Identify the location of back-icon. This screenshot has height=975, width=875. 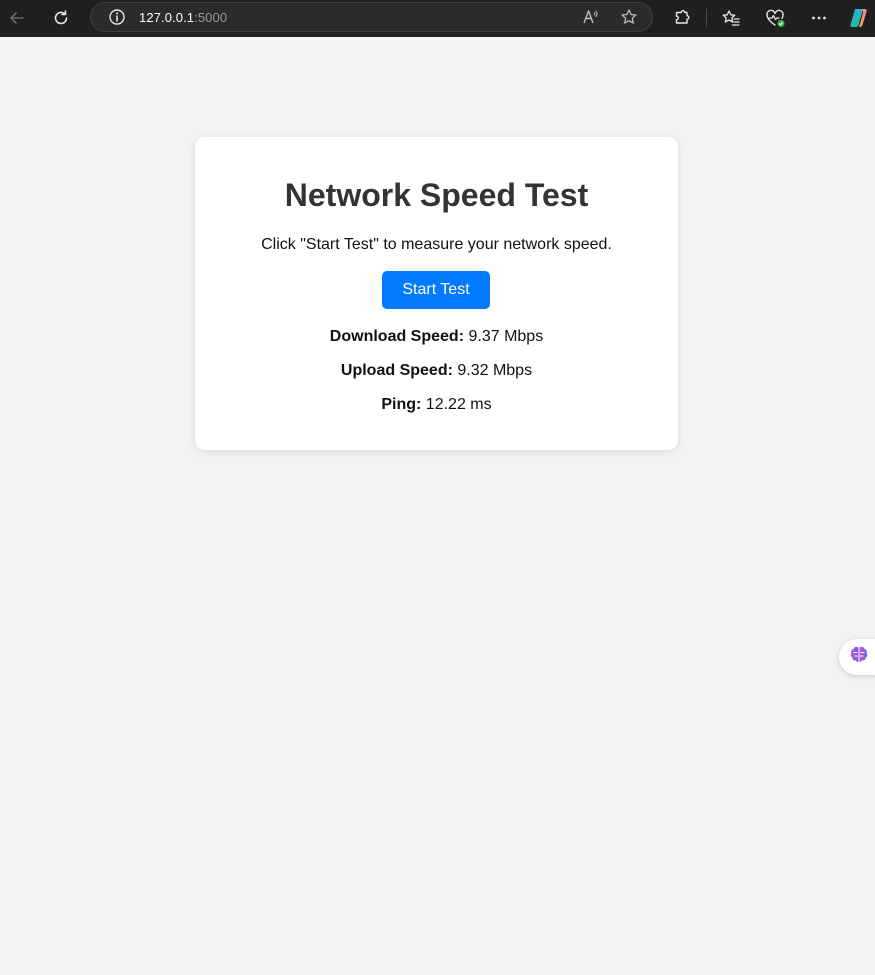
(17, 18).